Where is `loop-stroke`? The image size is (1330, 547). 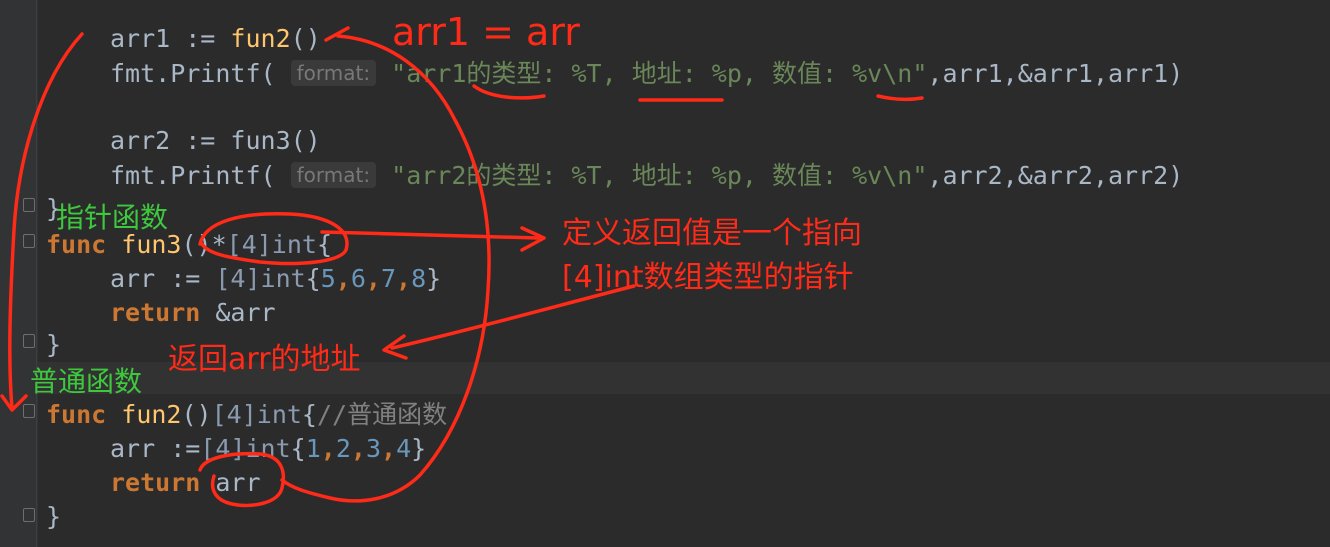 loop-stroke is located at coordinates (385, 268).